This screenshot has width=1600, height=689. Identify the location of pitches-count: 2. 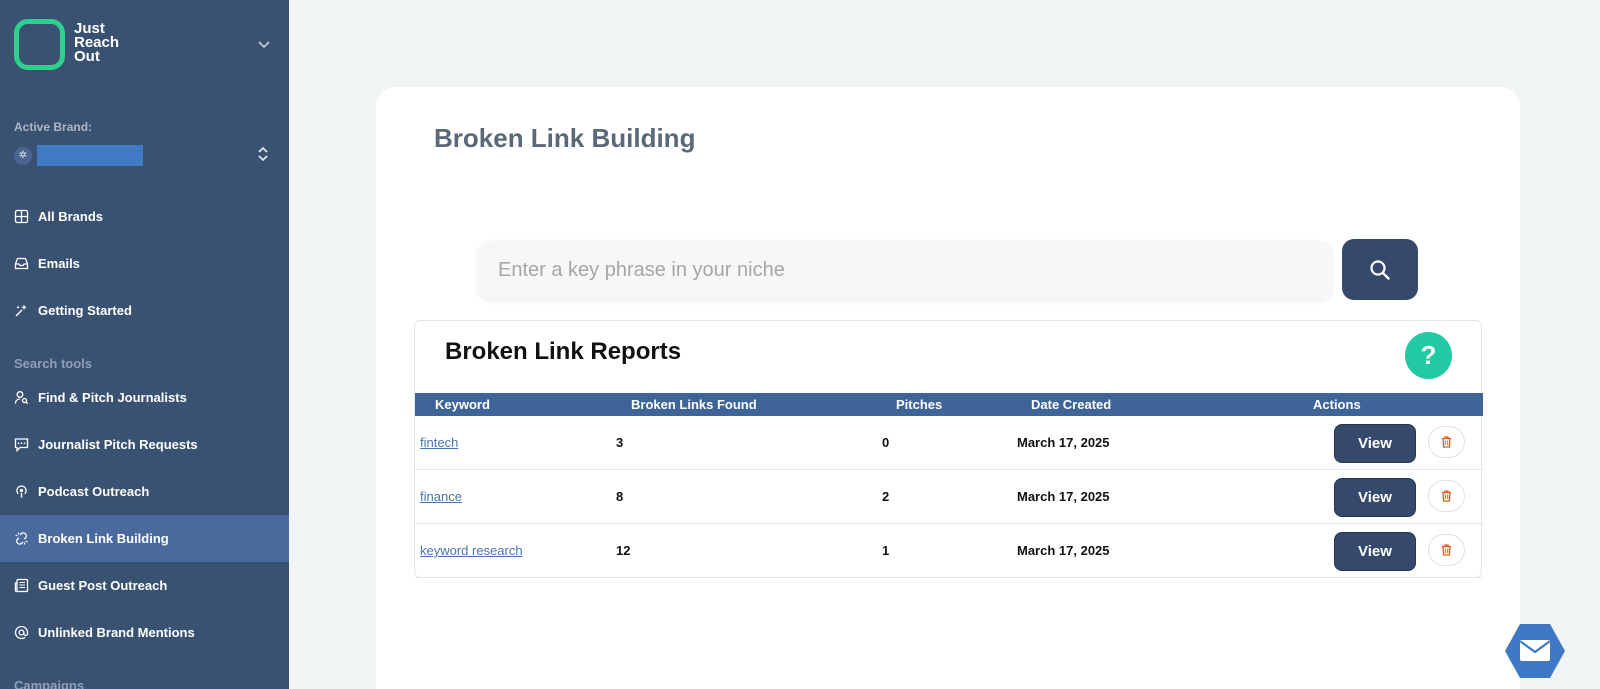
(886, 496).